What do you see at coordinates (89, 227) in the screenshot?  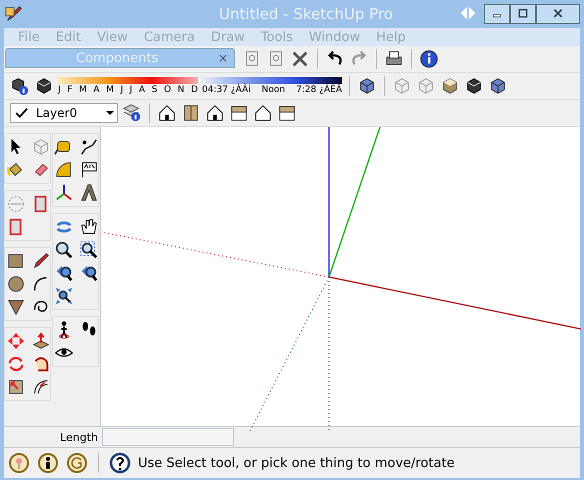 I see `hand-icon` at bounding box center [89, 227].